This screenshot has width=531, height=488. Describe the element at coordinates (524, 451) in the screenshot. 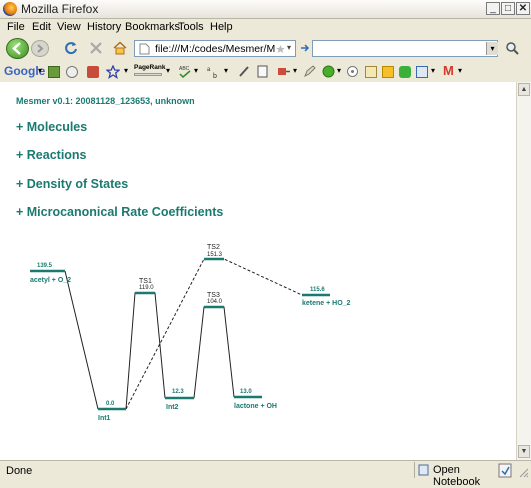

I see `scroll-down-arrow-icon: ▼` at that location.